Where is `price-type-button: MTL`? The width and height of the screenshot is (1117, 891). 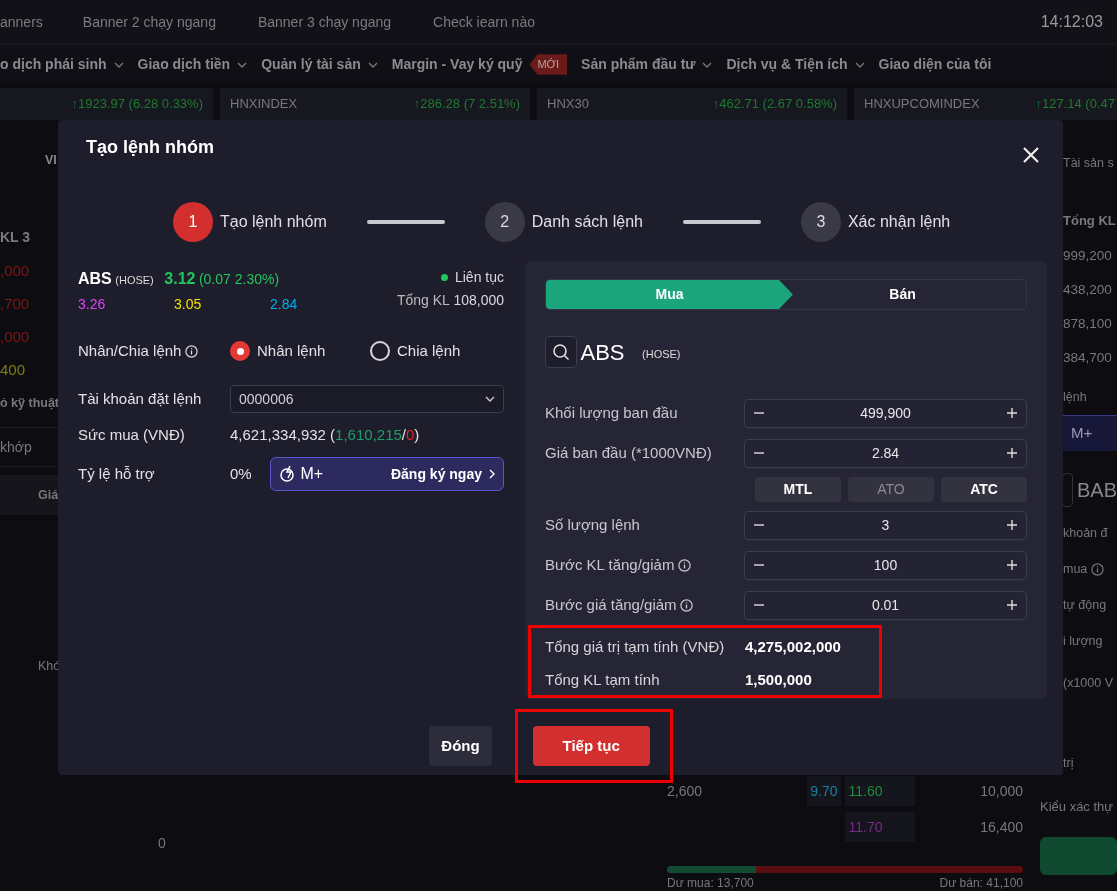
price-type-button: MTL is located at coordinates (798, 489).